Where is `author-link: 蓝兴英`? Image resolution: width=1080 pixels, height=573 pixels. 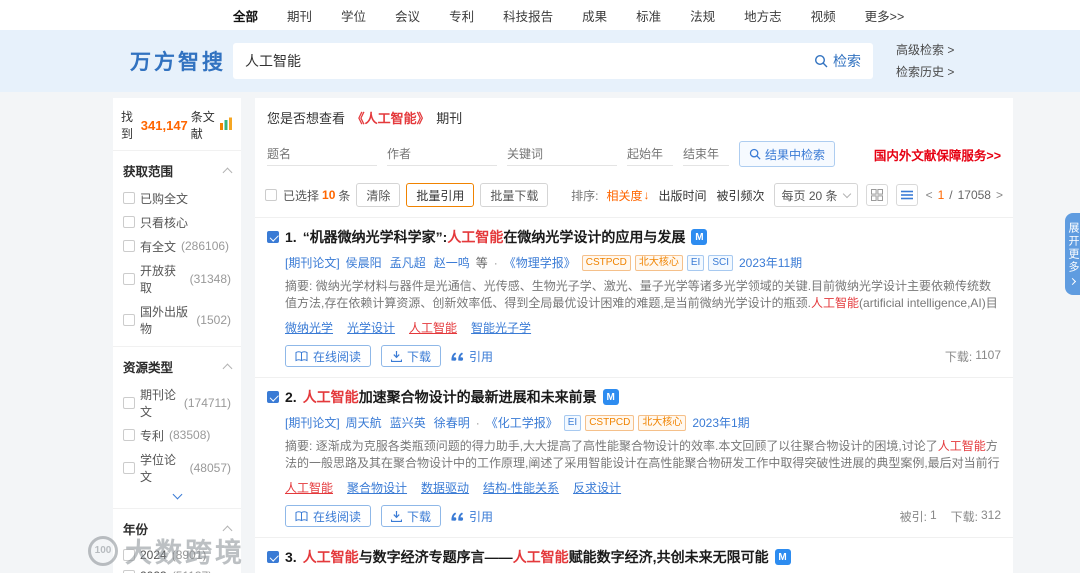 author-link: 蓝兴英 is located at coordinates (408, 422).